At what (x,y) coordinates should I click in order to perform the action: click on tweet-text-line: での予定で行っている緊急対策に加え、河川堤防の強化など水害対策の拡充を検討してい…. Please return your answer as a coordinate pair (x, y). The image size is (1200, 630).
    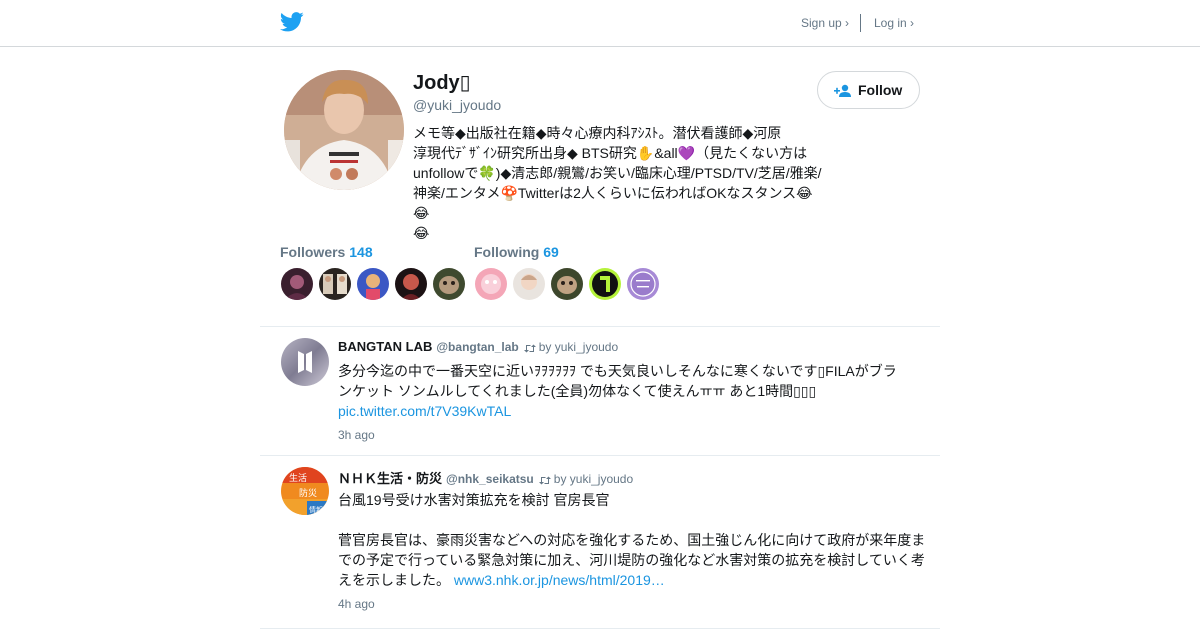
    Looking at the image, I should click on (631, 560).